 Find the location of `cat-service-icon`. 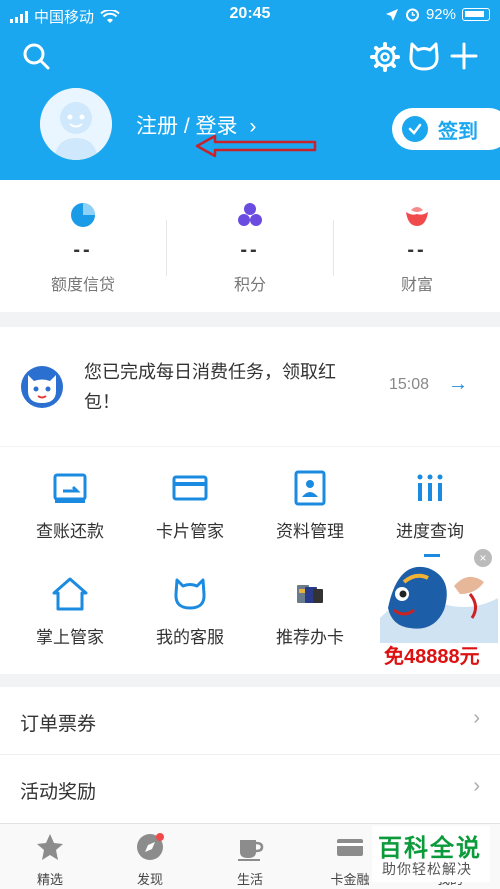

cat-service-icon is located at coordinates (424, 56).